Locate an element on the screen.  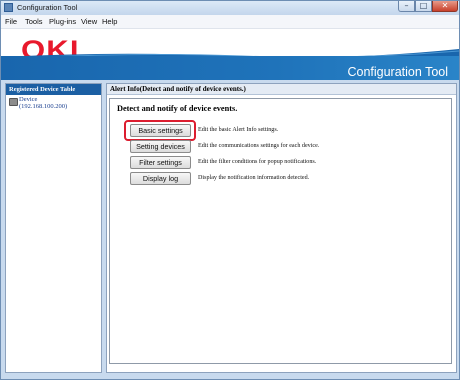
display-log-button: Display log is located at coordinates (160, 178).